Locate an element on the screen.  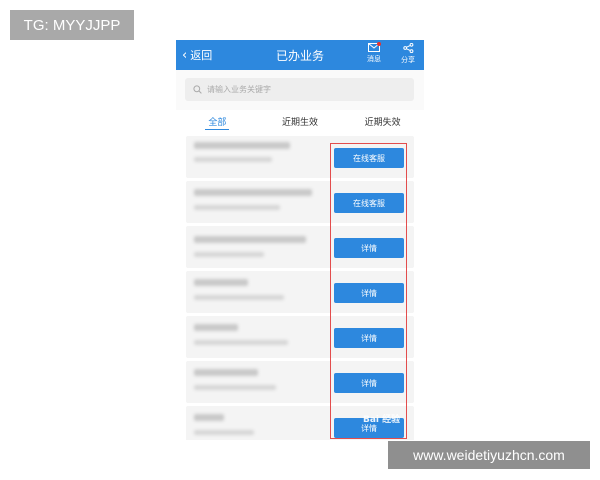
search-placeholder: 请输入业务关键字 is located at coordinates (239, 89).